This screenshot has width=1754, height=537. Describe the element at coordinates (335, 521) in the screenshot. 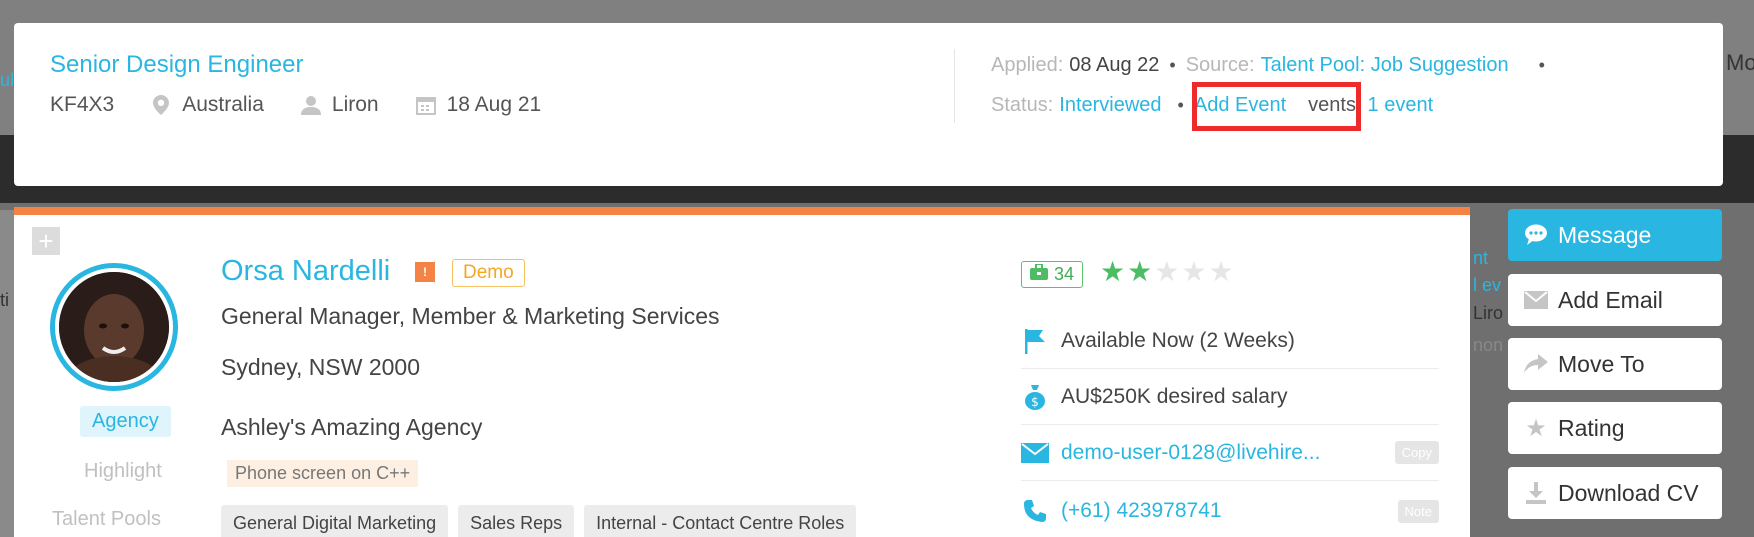

I see `tag: General Digital Marketing` at that location.